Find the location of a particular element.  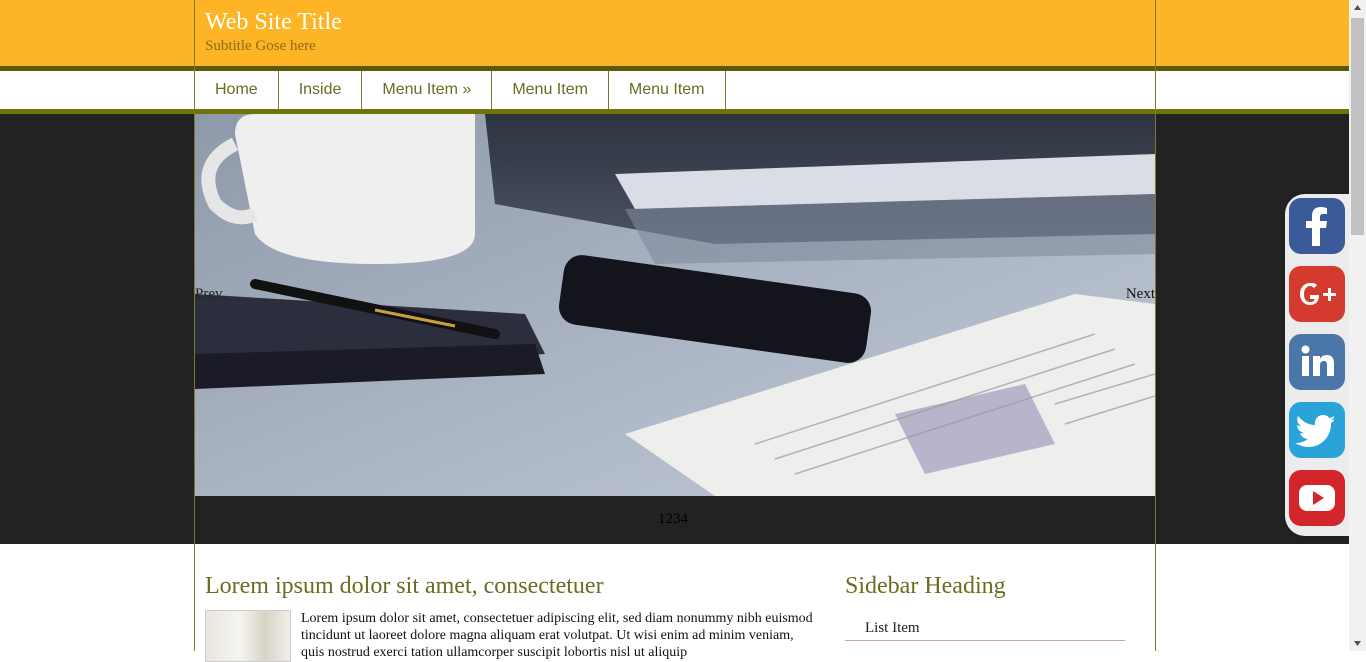

post-title: Lorem ipsum dolor sit amet, consectetuer is located at coordinates (404, 586).